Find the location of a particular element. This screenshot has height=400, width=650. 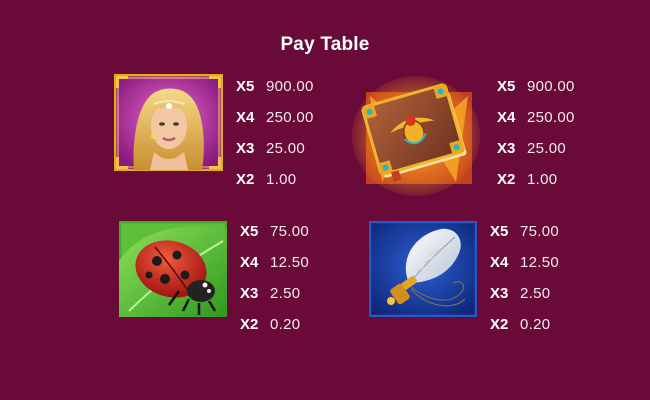

book-paytable: X5 900.00 X4 250.00 X3 25.00 X2 1.00 is located at coordinates (536, 133).